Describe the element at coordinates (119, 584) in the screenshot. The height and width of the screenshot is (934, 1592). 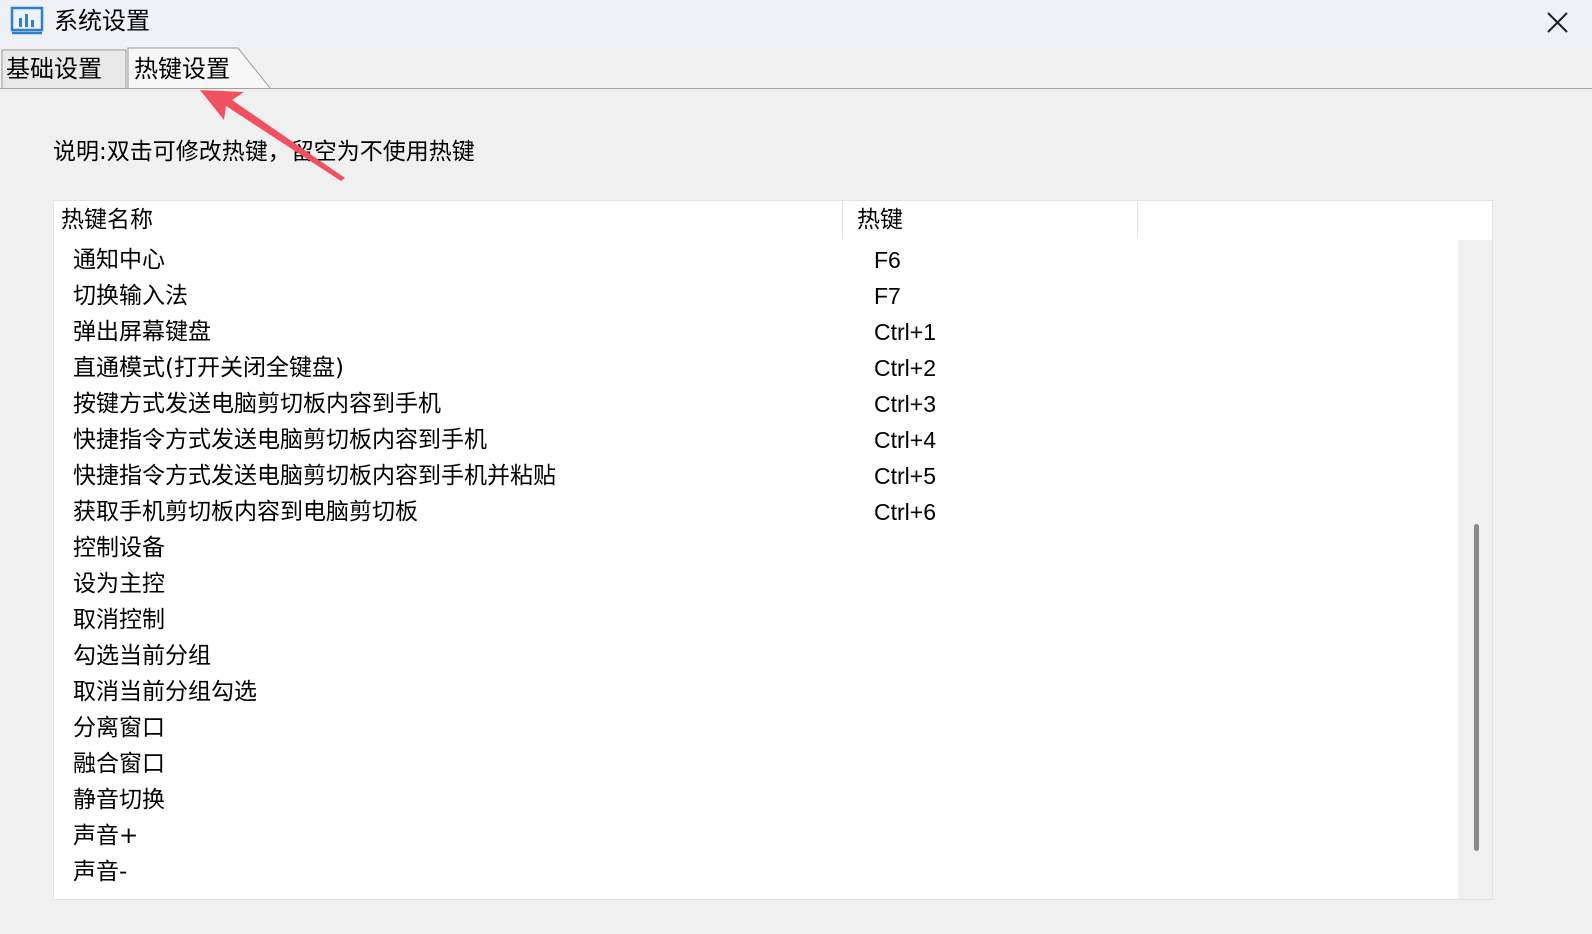
I see `hotkey-name: 设为主控` at that location.